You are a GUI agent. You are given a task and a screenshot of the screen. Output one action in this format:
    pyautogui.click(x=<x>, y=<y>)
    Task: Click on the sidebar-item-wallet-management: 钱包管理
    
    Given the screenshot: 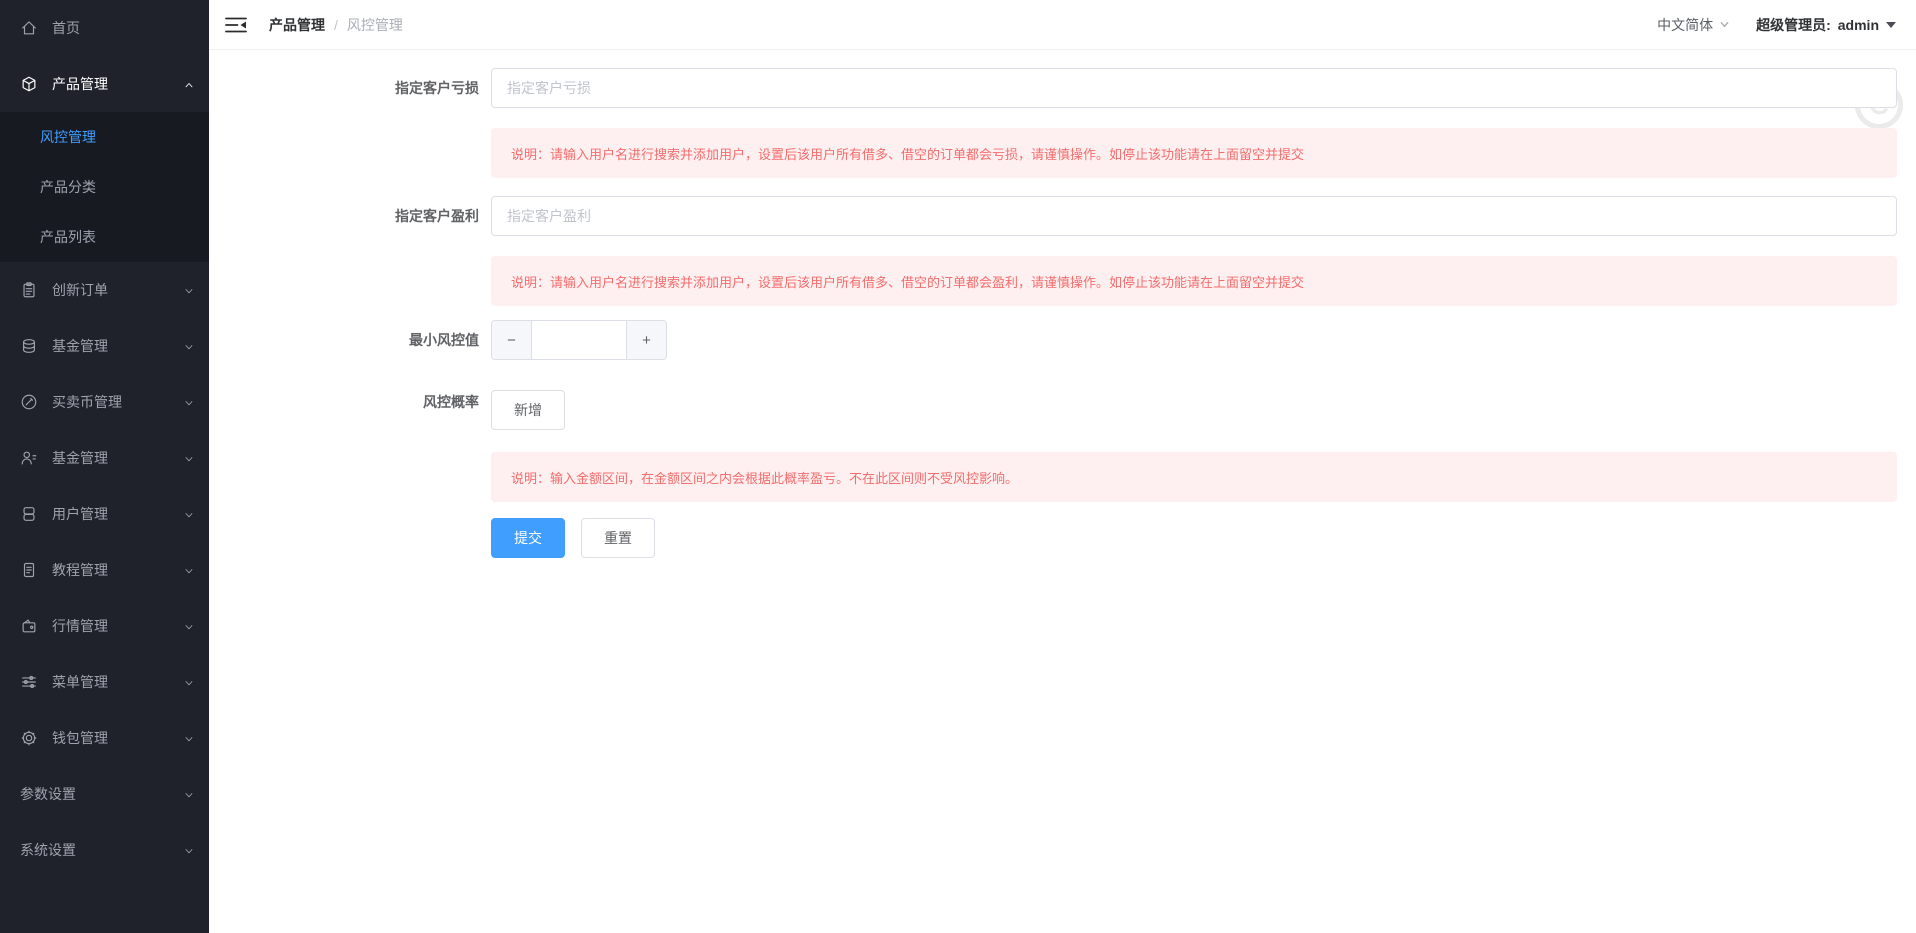 What is the action you would take?
    pyautogui.click(x=104, y=738)
    